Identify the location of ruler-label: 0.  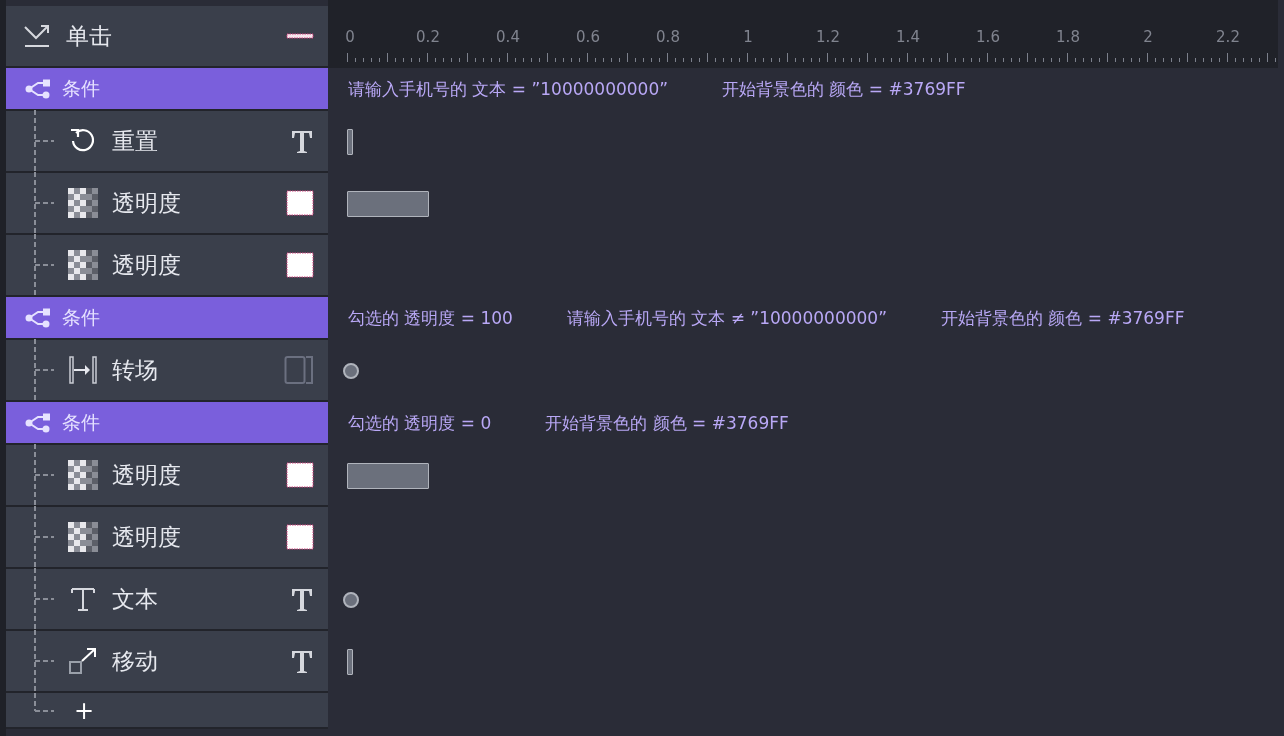
(350, 37).